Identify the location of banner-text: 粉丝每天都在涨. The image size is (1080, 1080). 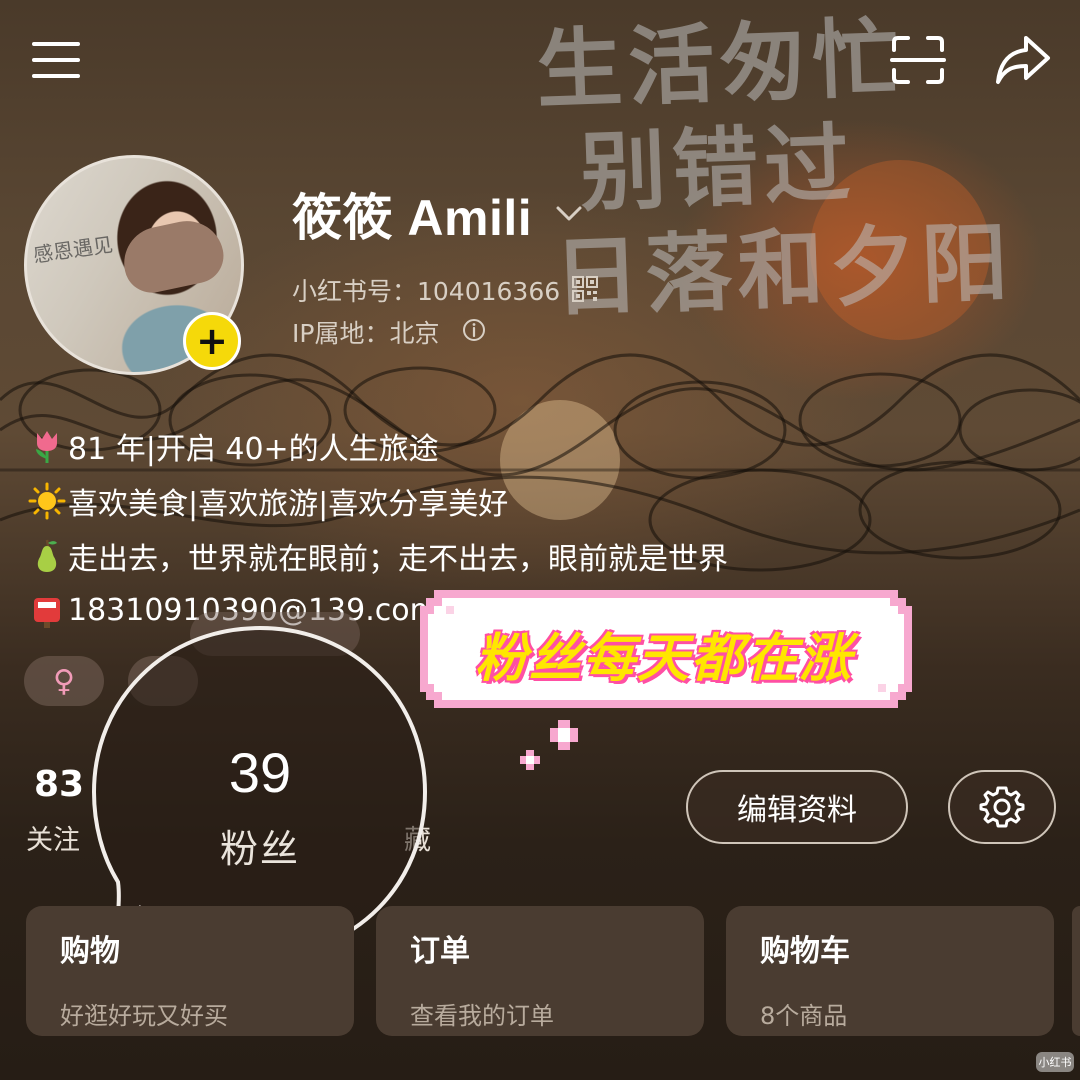
(663, 659).